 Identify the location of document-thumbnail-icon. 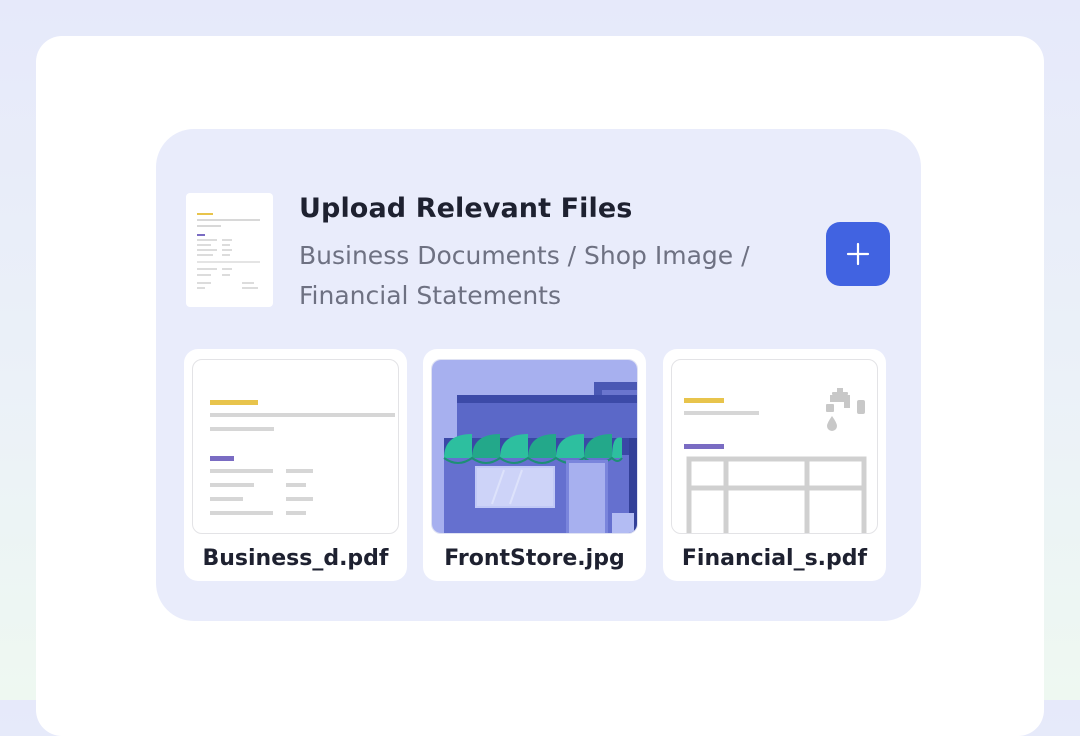
(229, 250).